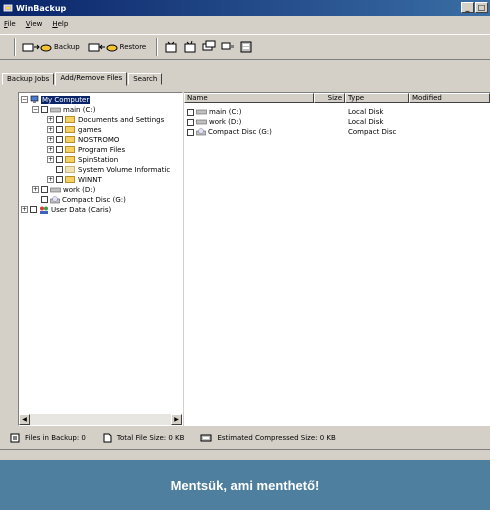  Describe the element at coordinates (83, 199) in the screenshot. I see `tree-item-compact-disc-g: Compact Disc (G:)` at that location.